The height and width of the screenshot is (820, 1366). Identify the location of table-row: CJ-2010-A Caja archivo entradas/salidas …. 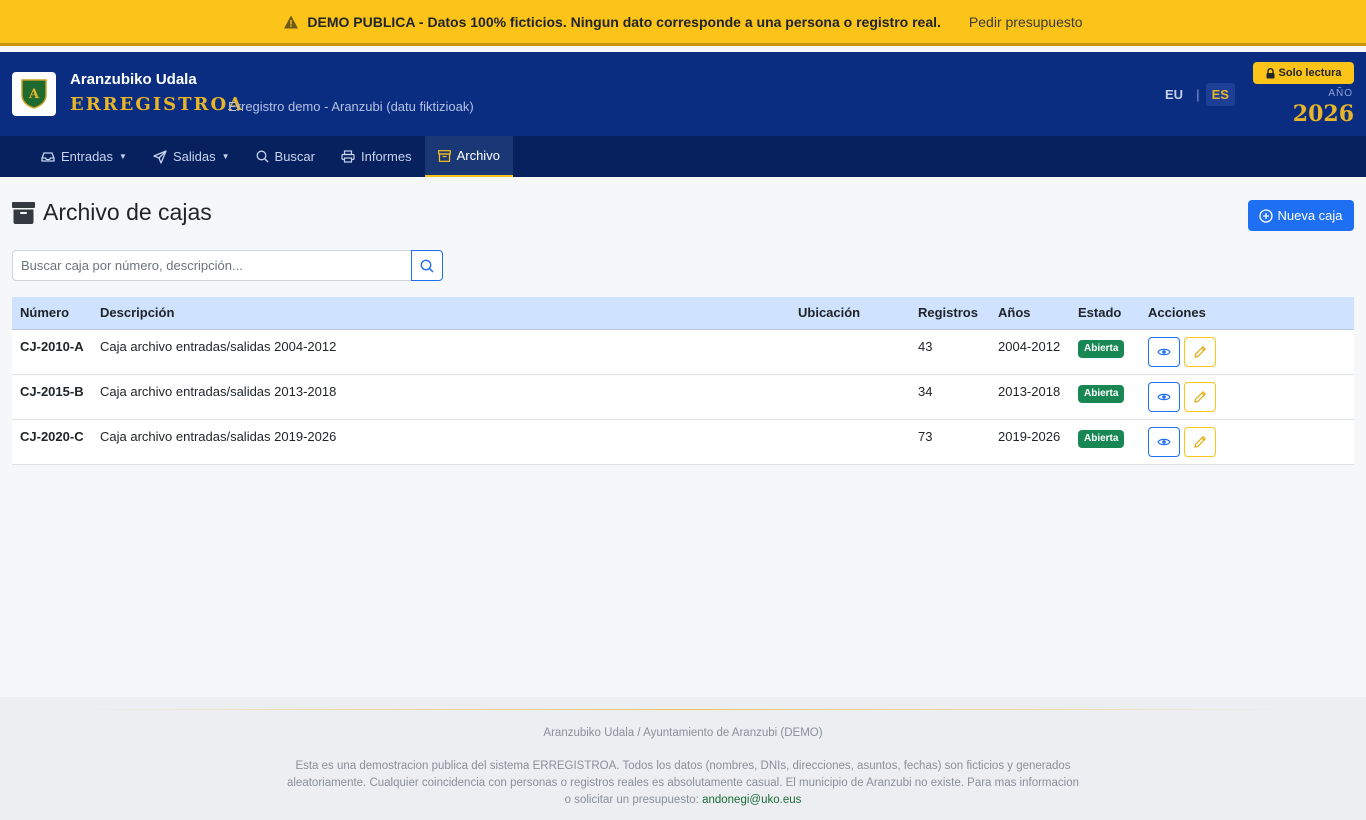
(683, 352).